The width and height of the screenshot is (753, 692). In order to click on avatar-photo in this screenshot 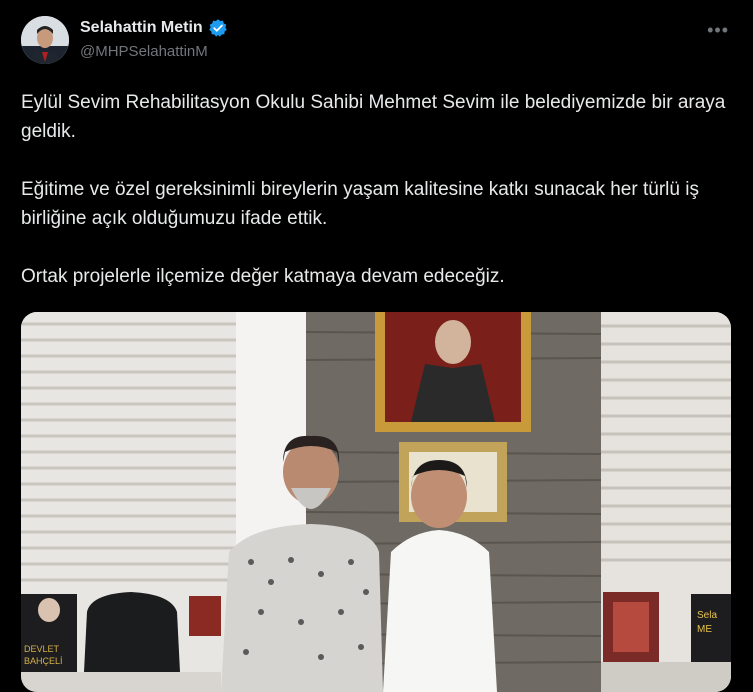, I will do `click(45, 40)`.